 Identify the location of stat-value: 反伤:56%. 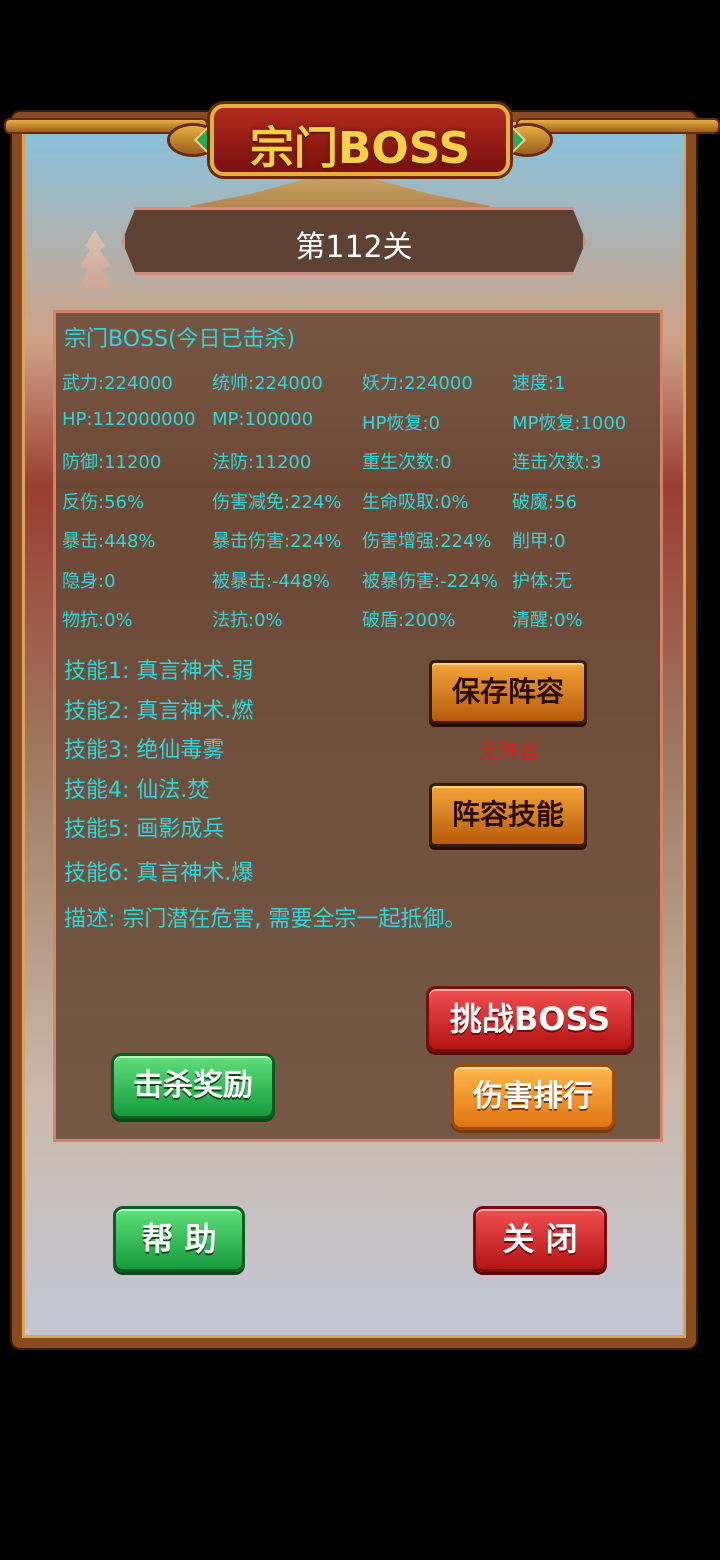
(103, 502).